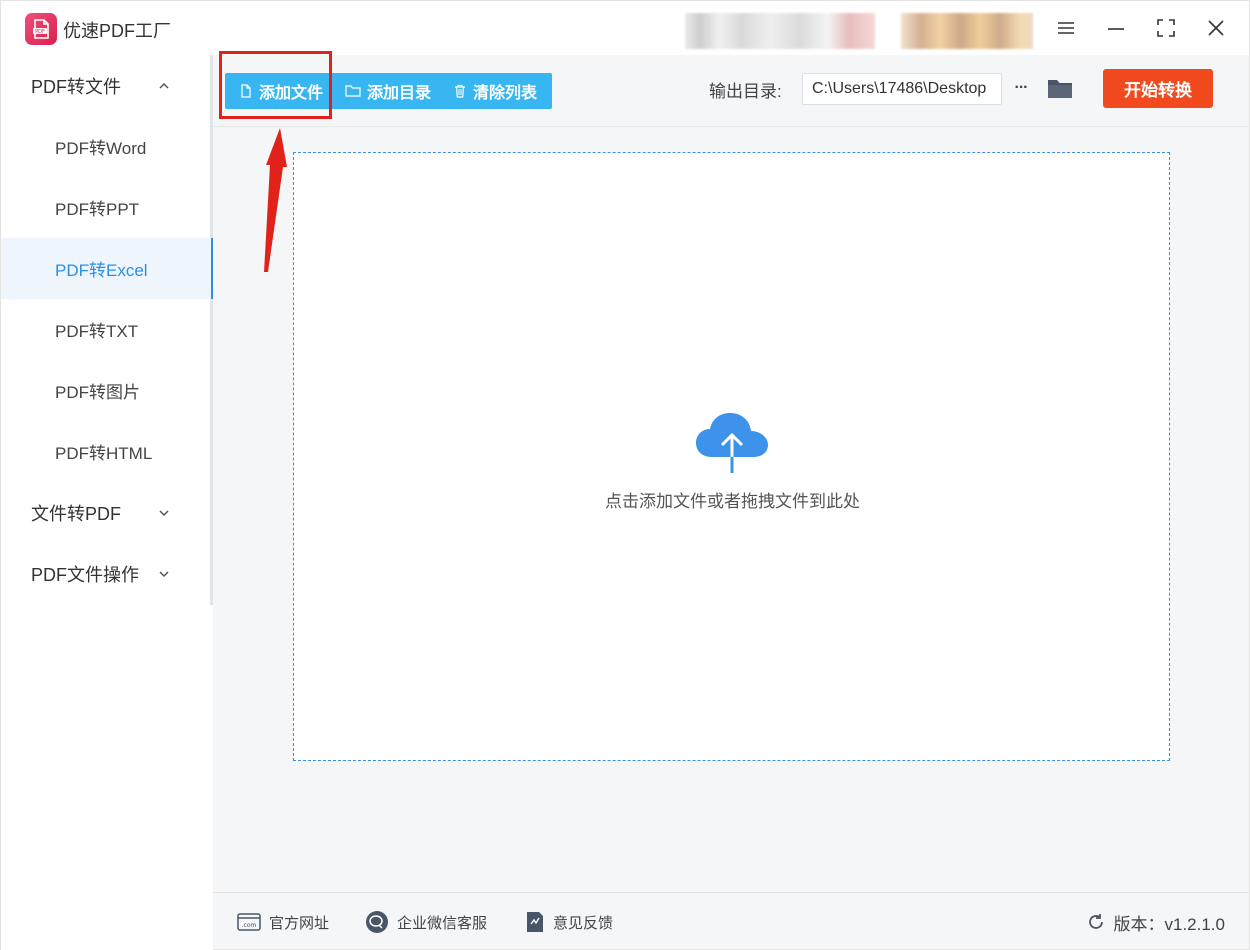  What do you see at coordinates (76, 86) in the screenshot?
I see `nav-group-label: PDF转文件` at bounding box center [76, 86].